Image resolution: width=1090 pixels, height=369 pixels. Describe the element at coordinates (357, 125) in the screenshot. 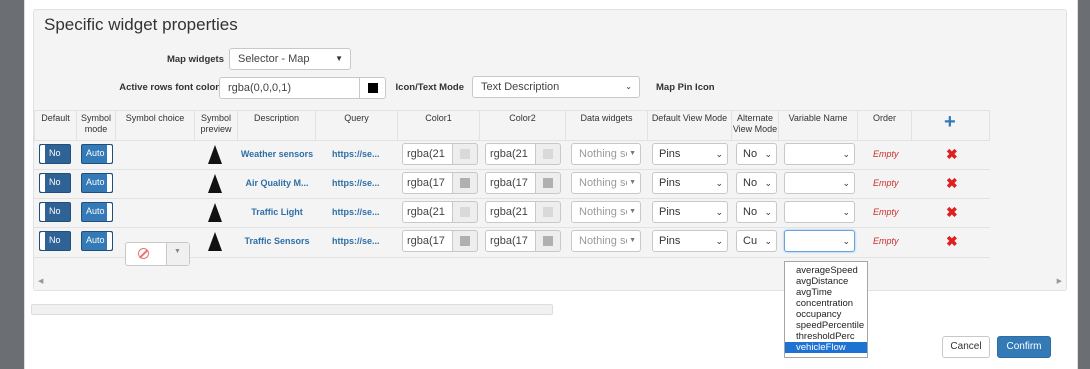

I see `header-query: Query` at that location.